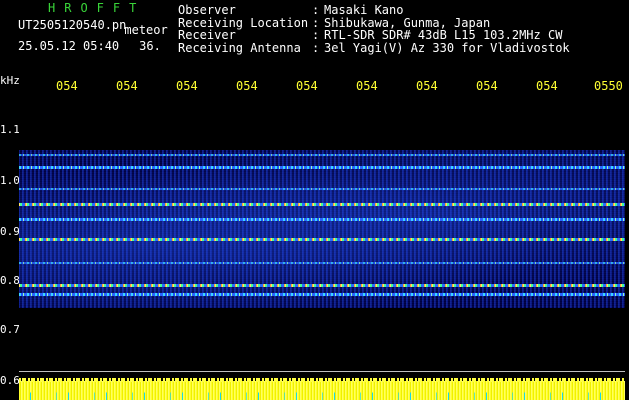  What do you see at coordinates (97, 8) in the screenshot?
I see `app-brand-title: HROFFT` at bounding box center [97, 8].